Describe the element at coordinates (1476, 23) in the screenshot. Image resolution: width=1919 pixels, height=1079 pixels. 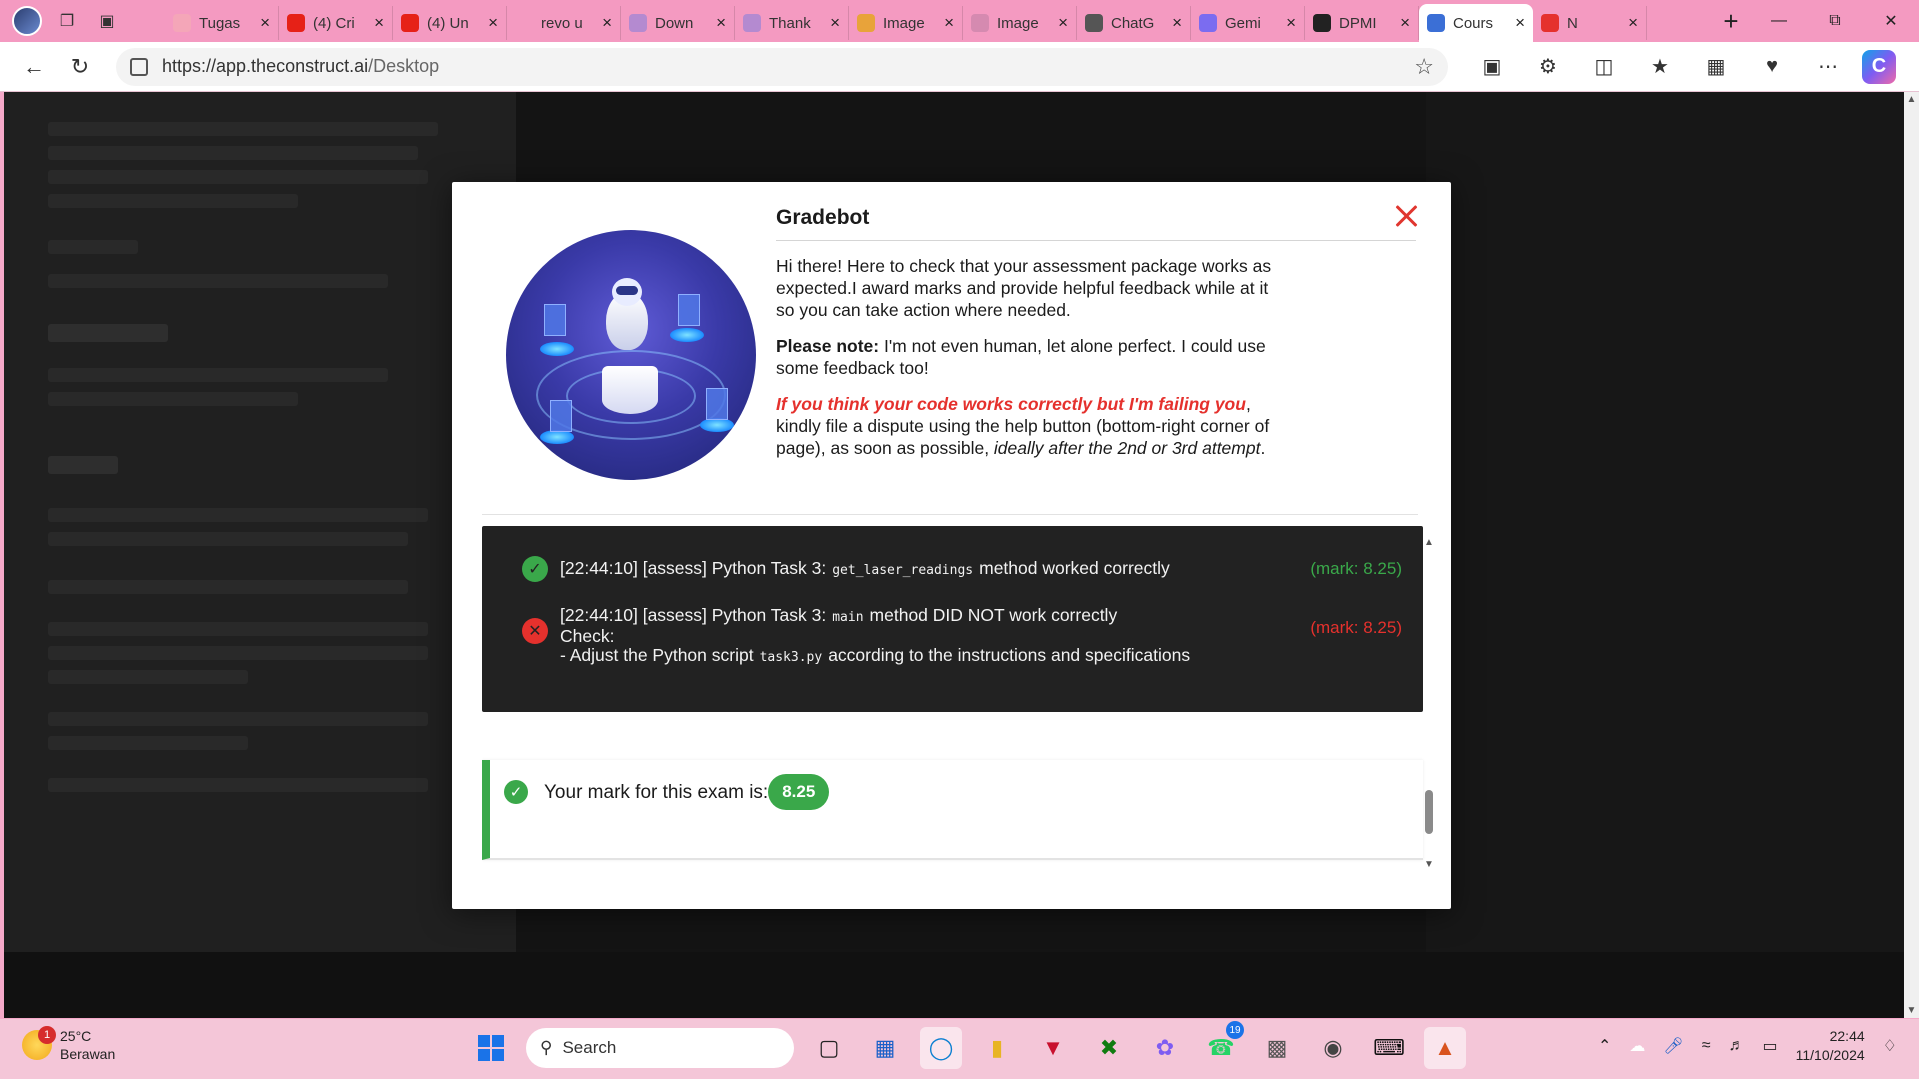
I see `browser-tab: Cours ×` at that location.